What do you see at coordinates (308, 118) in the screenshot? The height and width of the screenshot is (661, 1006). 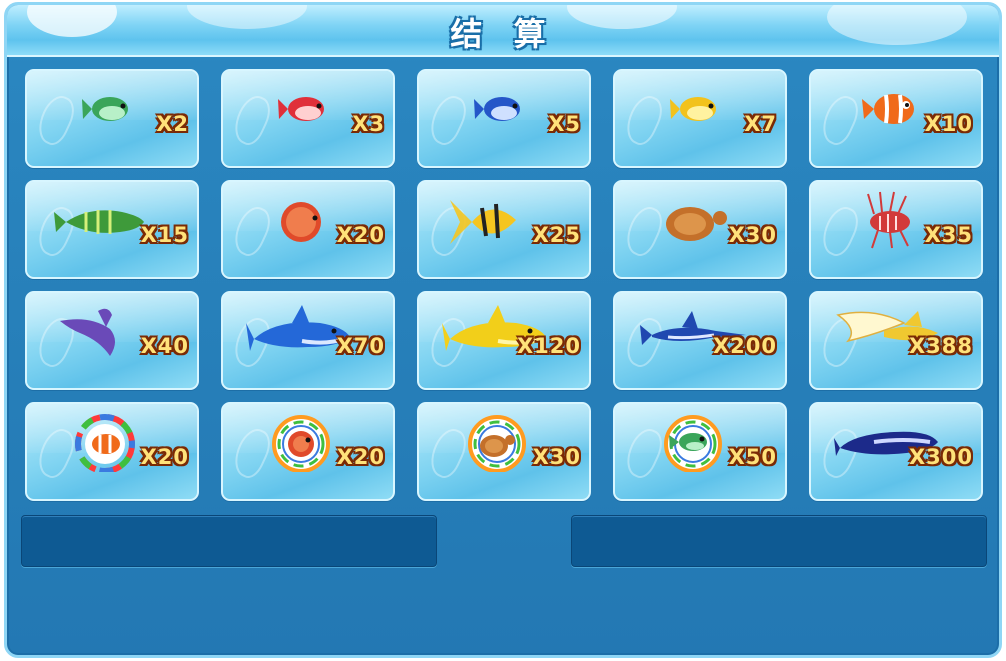 I see `fish-card: X3` at bounding box center [308, 118].